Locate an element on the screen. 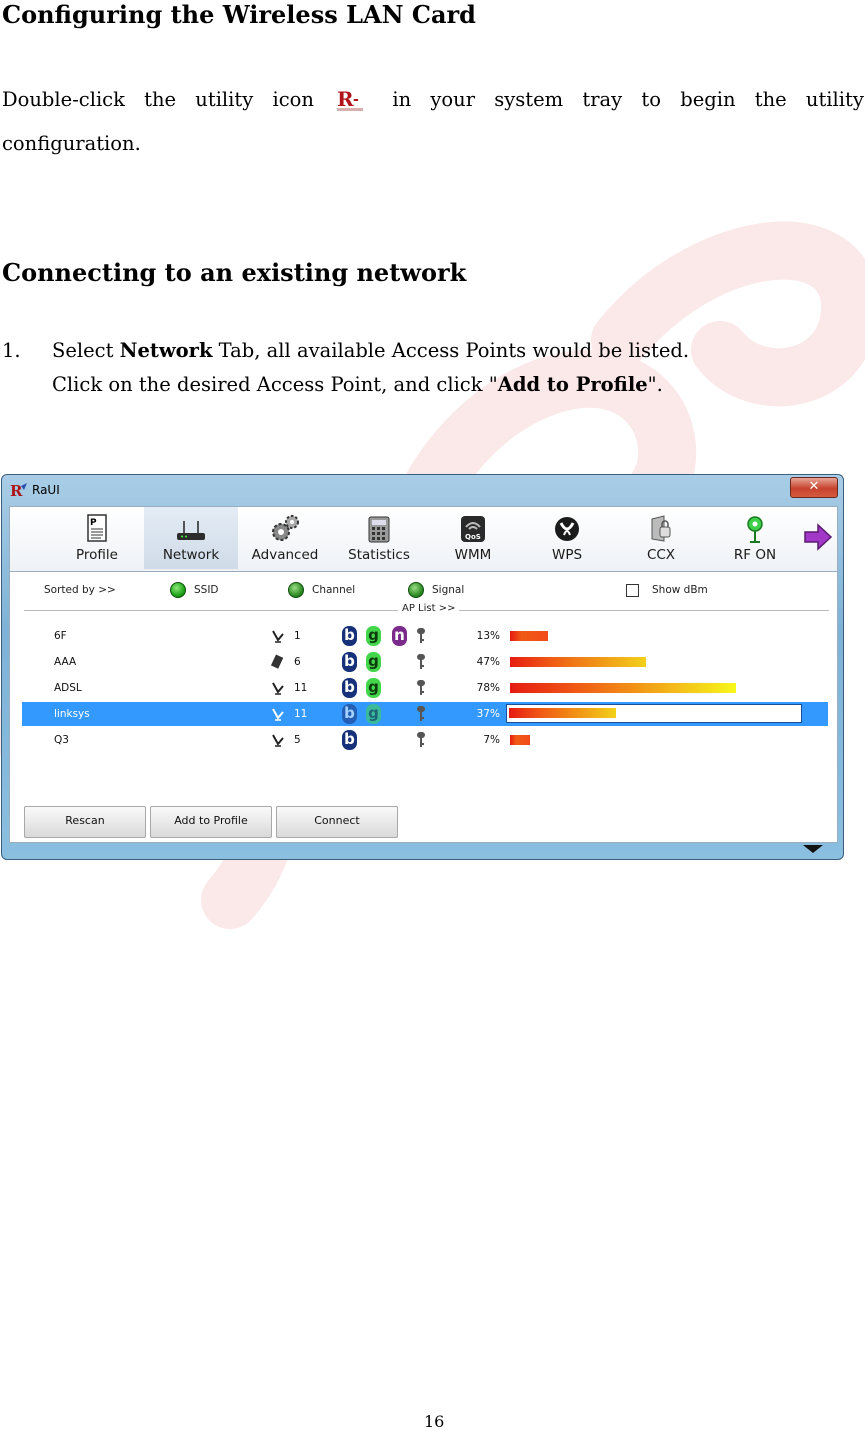  word: icon is located at coordinates (293, 99).